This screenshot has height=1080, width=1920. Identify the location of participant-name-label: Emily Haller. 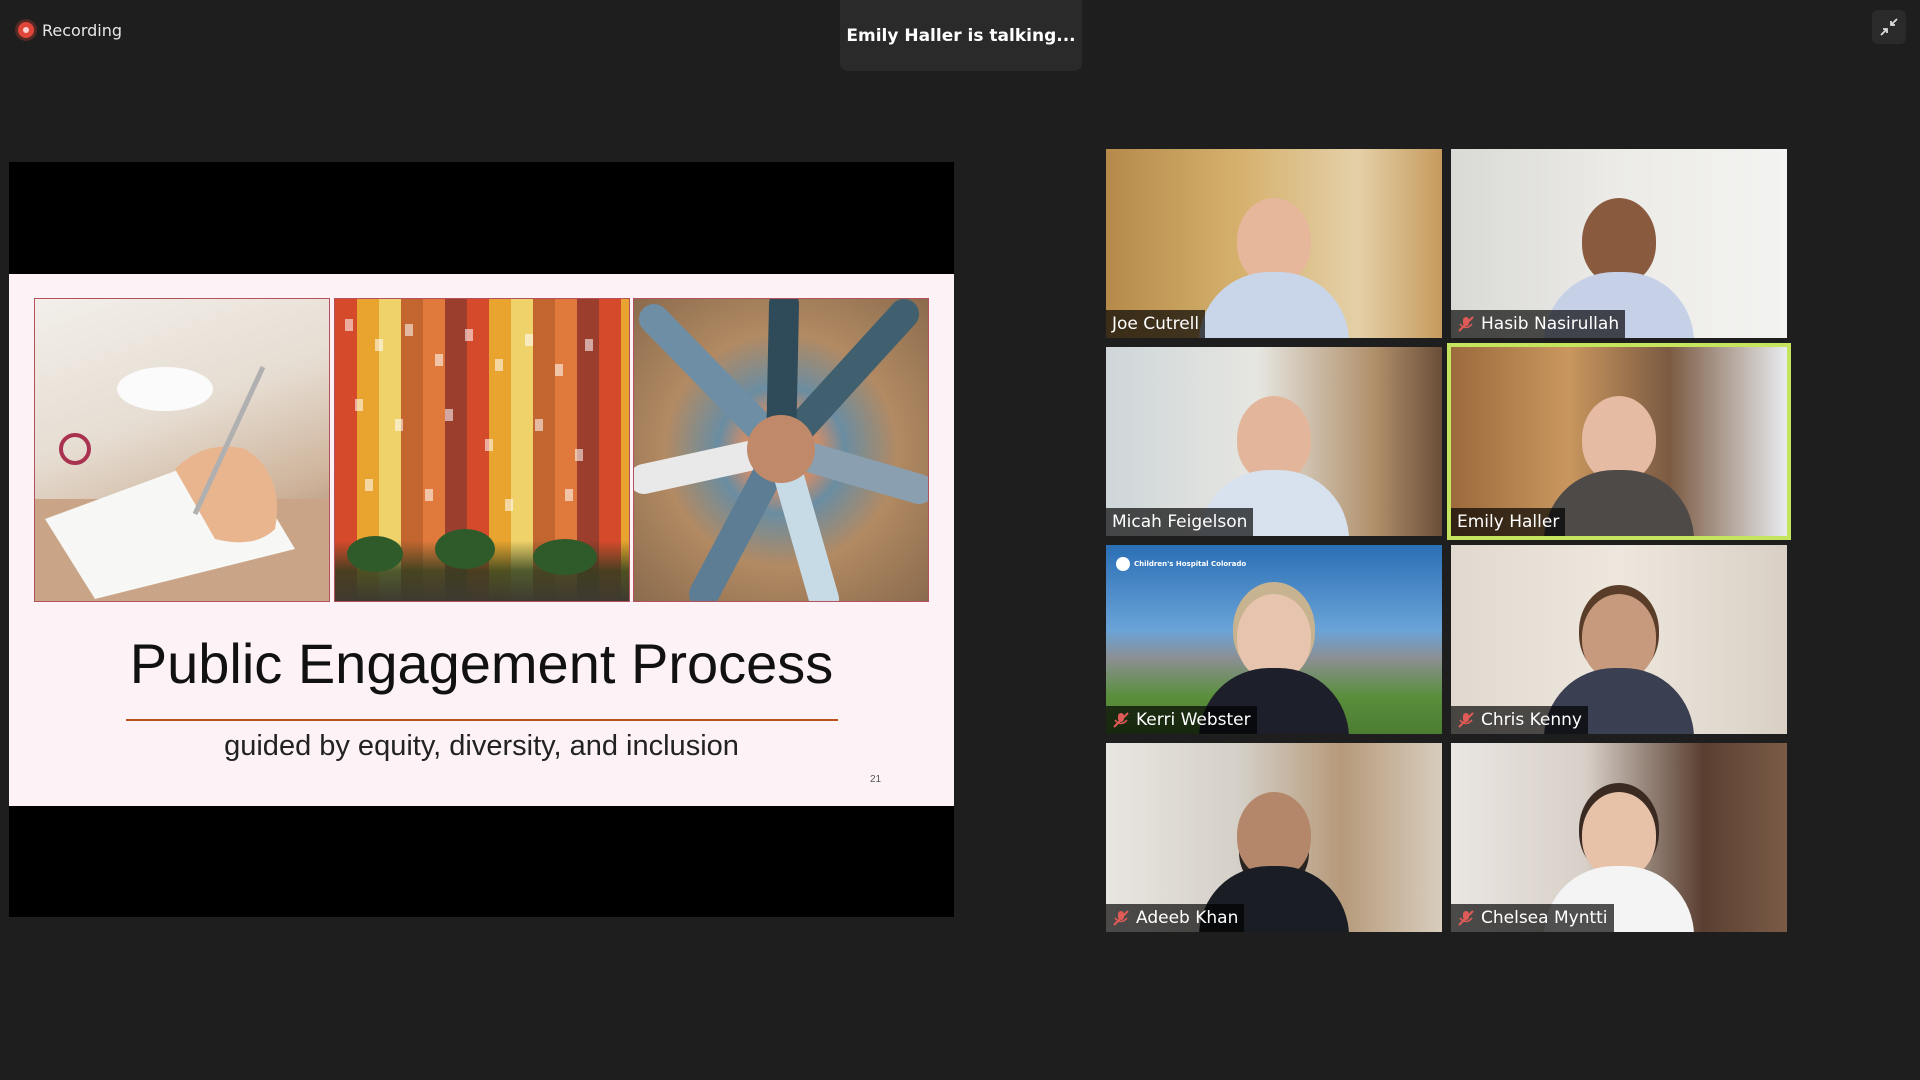
(1508, 522).